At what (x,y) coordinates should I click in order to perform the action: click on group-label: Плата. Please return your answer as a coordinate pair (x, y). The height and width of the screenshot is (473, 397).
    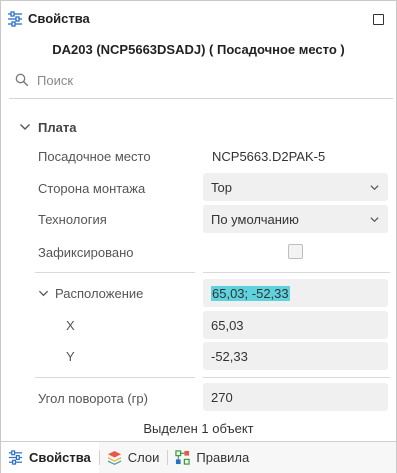
    Looking at the image, I should click on (57, 127).